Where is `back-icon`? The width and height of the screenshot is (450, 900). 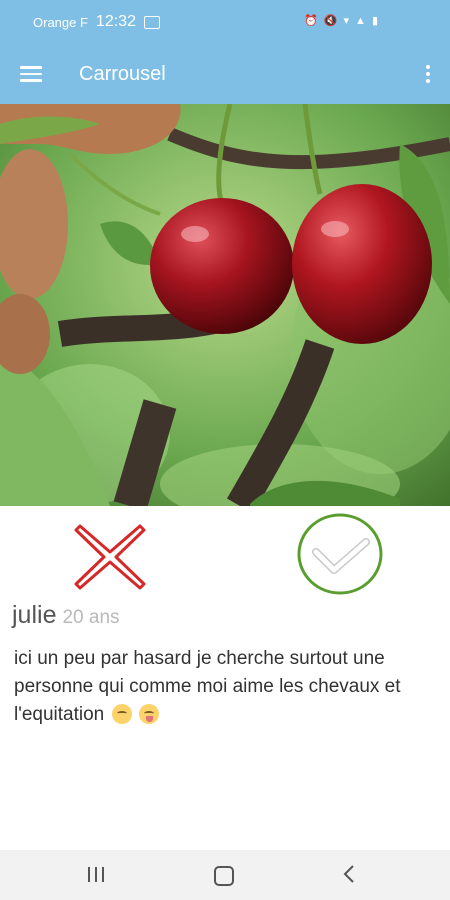 back-icon is located at coordinates (349, 874).